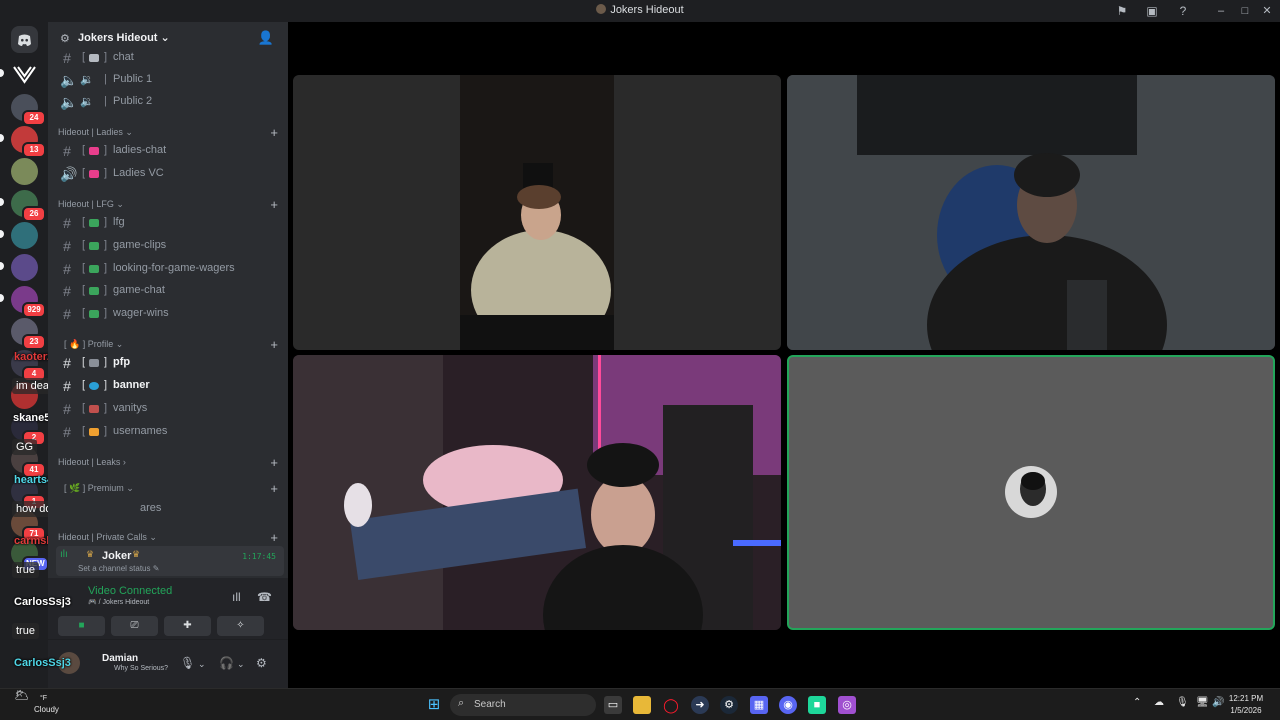 The image size is (1280, 720). What do you see at coordinates (170, 269) in the screenshot?
I see `channel-looking-for-game-wagers: # [ ] looking-for-game-wagers` at bounding box center [170, 269].